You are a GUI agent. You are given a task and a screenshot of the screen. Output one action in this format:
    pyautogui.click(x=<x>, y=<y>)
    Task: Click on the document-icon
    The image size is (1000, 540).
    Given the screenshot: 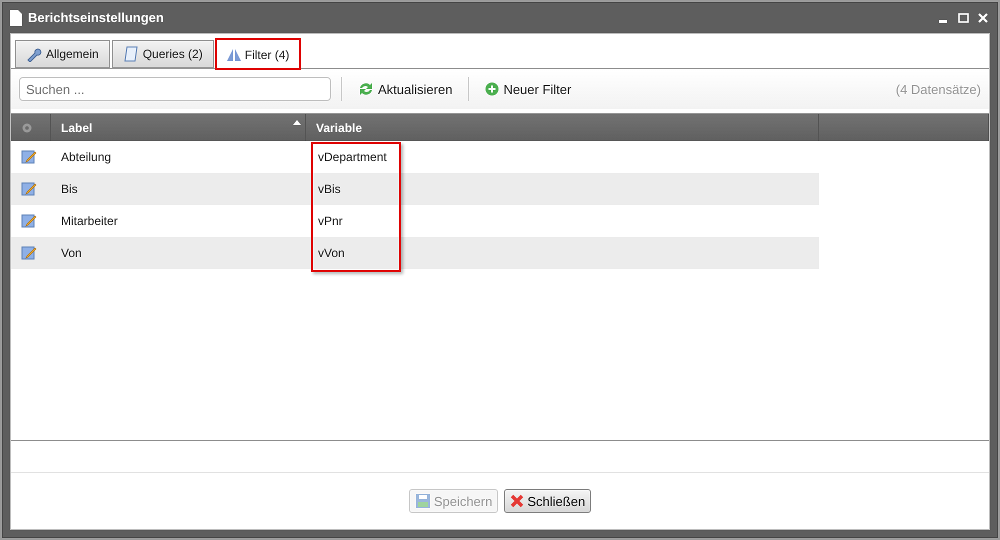 What is the action you would take?
    pyautogui.click(x=16, y=18)
    